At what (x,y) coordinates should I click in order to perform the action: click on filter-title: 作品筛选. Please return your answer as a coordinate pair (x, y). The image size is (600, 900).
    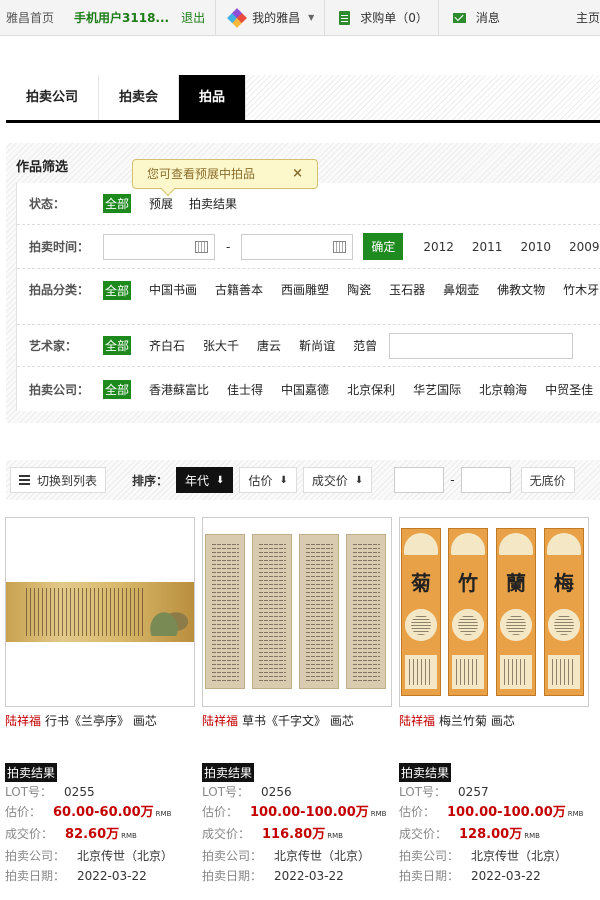
    Looking at the image, I should click on (42, 167).